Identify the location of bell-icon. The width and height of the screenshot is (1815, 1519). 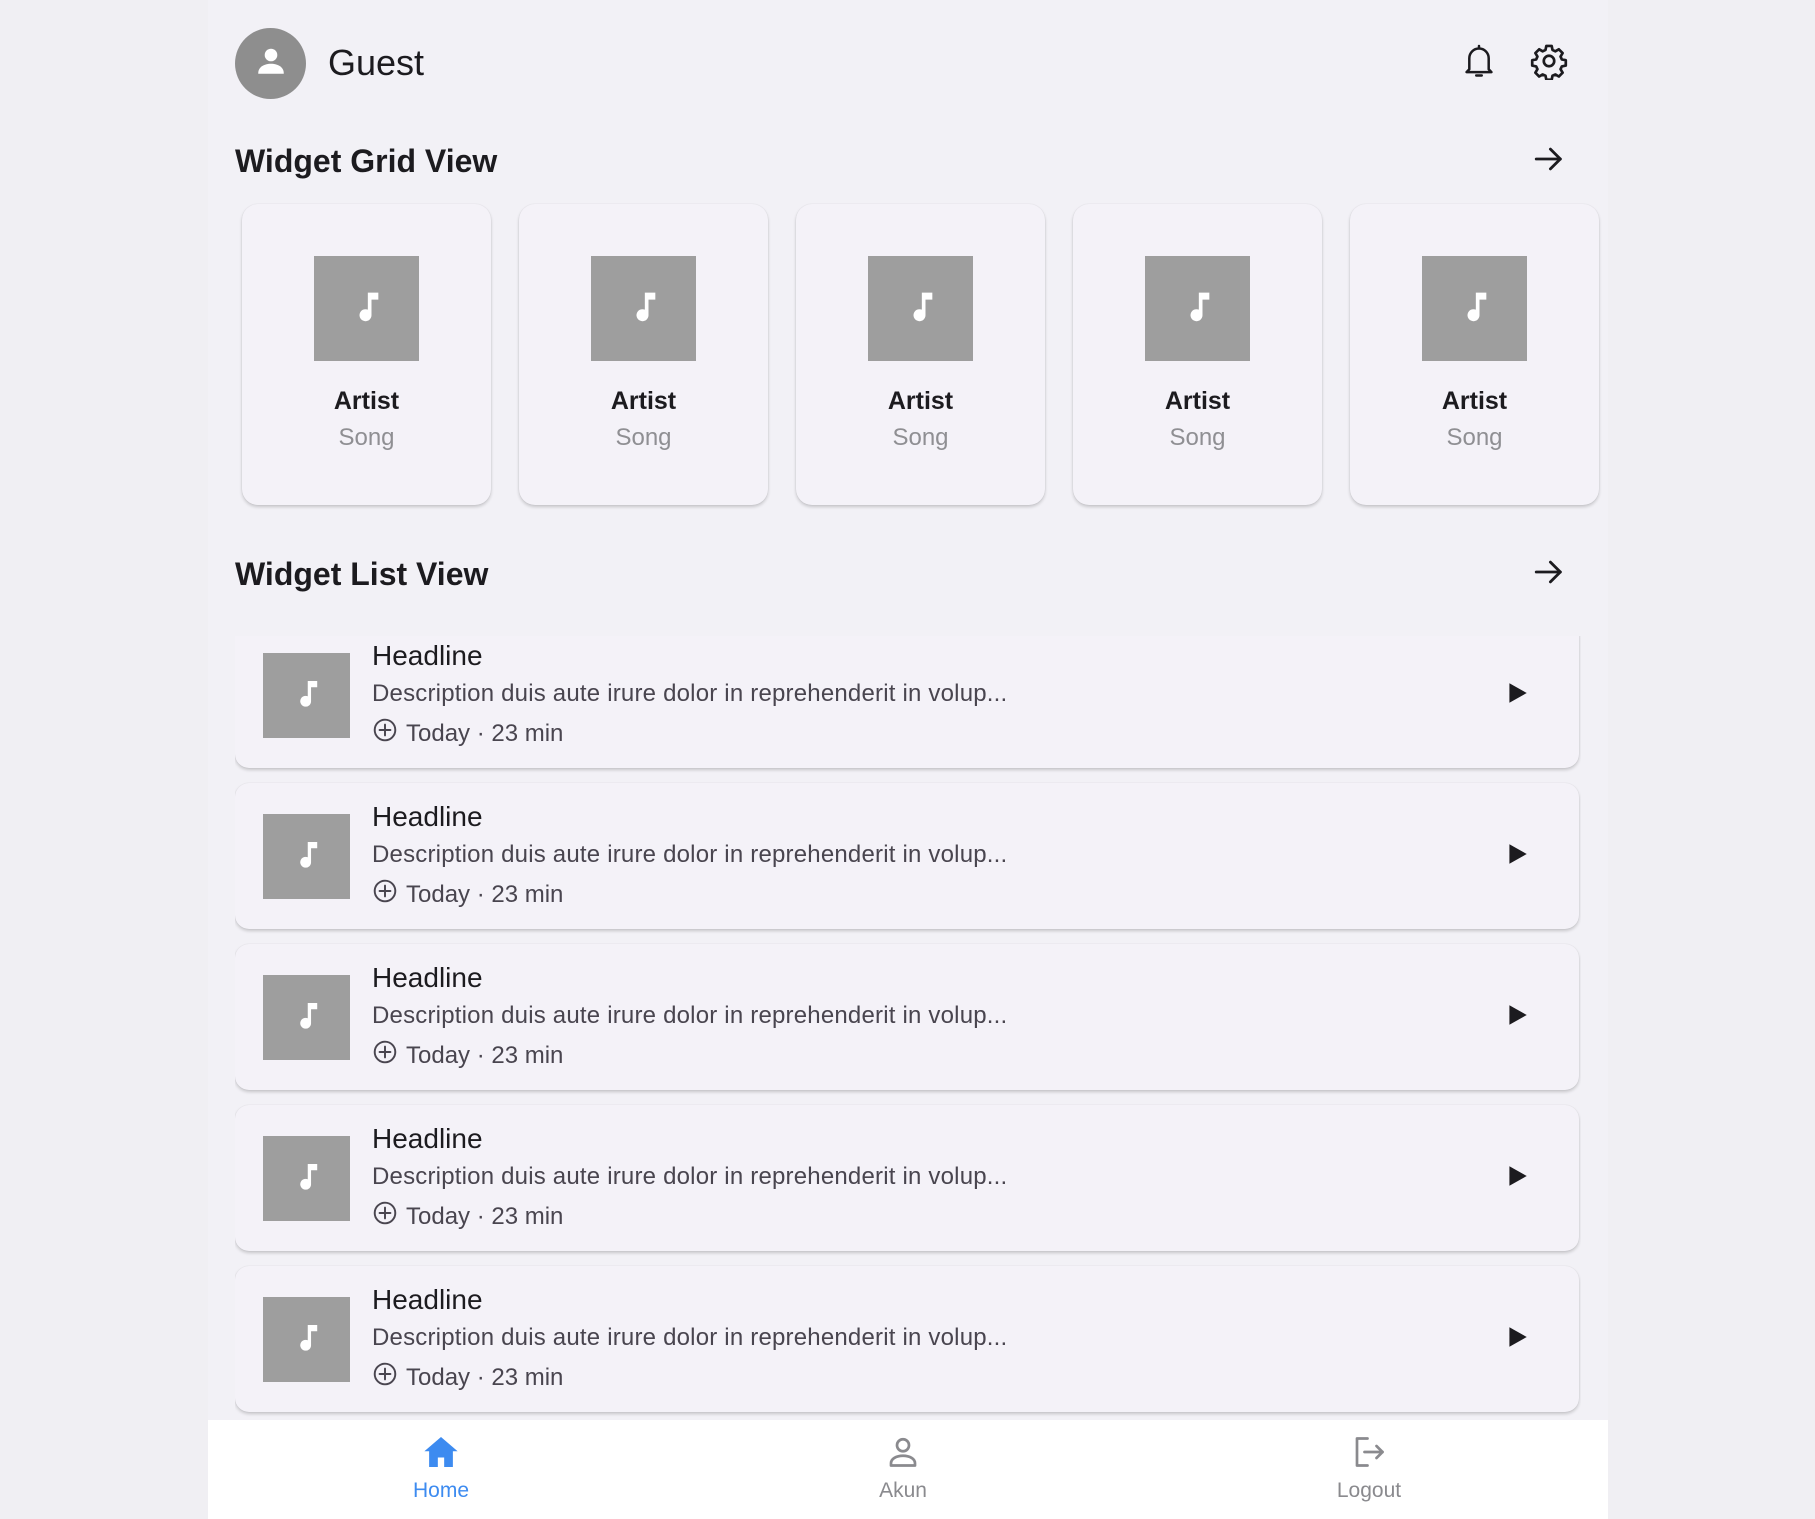
(1479, 63).